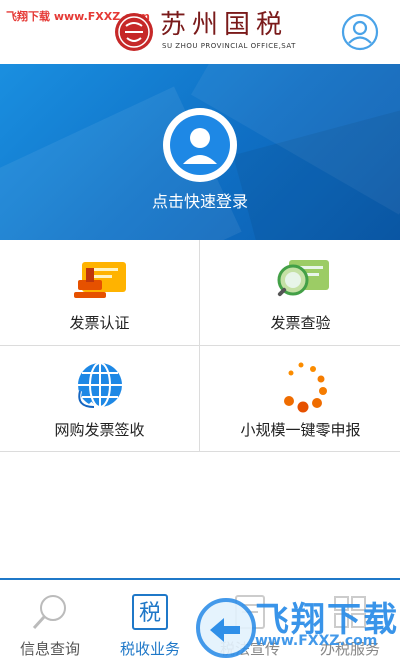 This screenshot has height=668, width=400. What do you see at coordinates (99, 430) in the screenshot?
I see `online-invoice-label: 网购发票签收` at bounding box center [99, 430].